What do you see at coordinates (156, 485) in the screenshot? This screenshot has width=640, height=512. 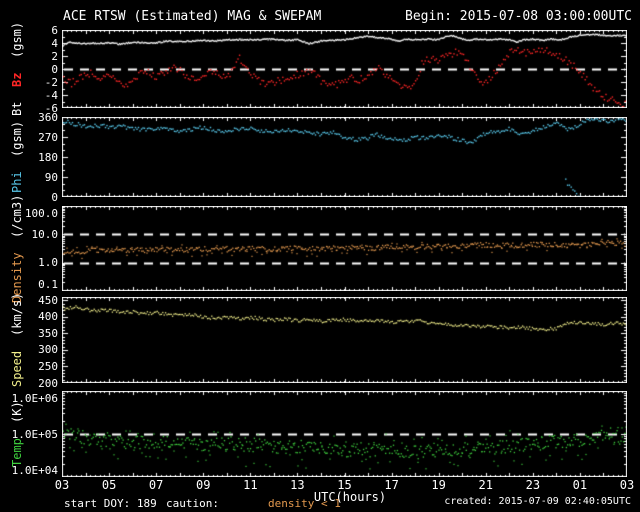 I see `x-tick-label: 07` at bounding box center [156, 485].